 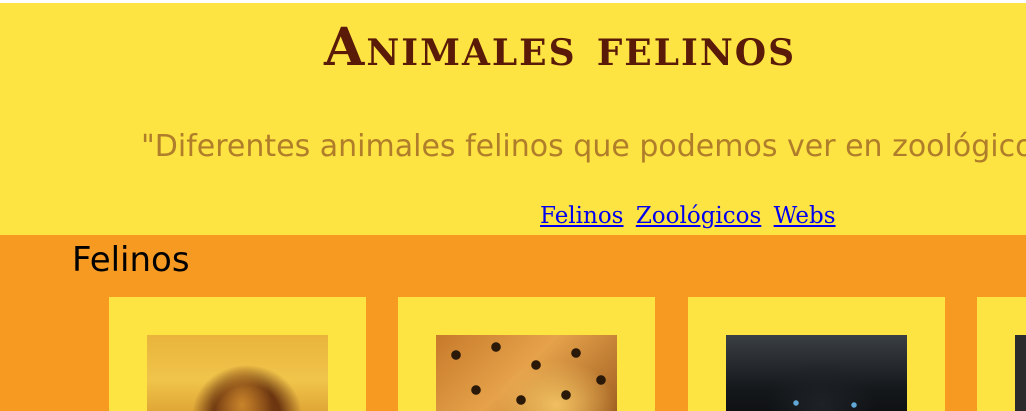 What do you see at coordinates (816, 373) in the screenshot?
I see `black-panther-photo` at bounding box center [816, 373].